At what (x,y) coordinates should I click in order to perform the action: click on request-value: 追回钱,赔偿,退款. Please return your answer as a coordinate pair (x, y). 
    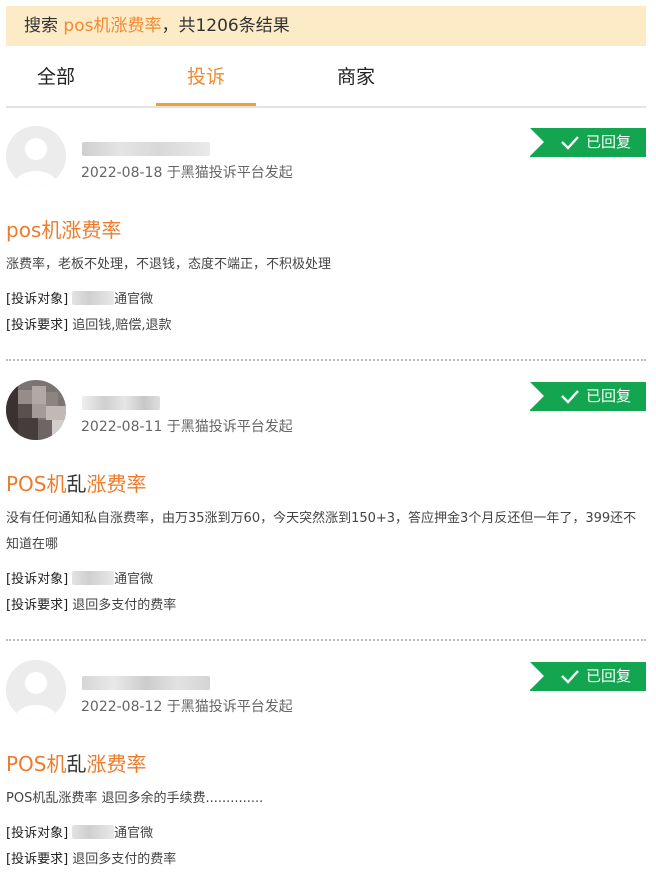
    Looking at the image, I should click on (122, 325).